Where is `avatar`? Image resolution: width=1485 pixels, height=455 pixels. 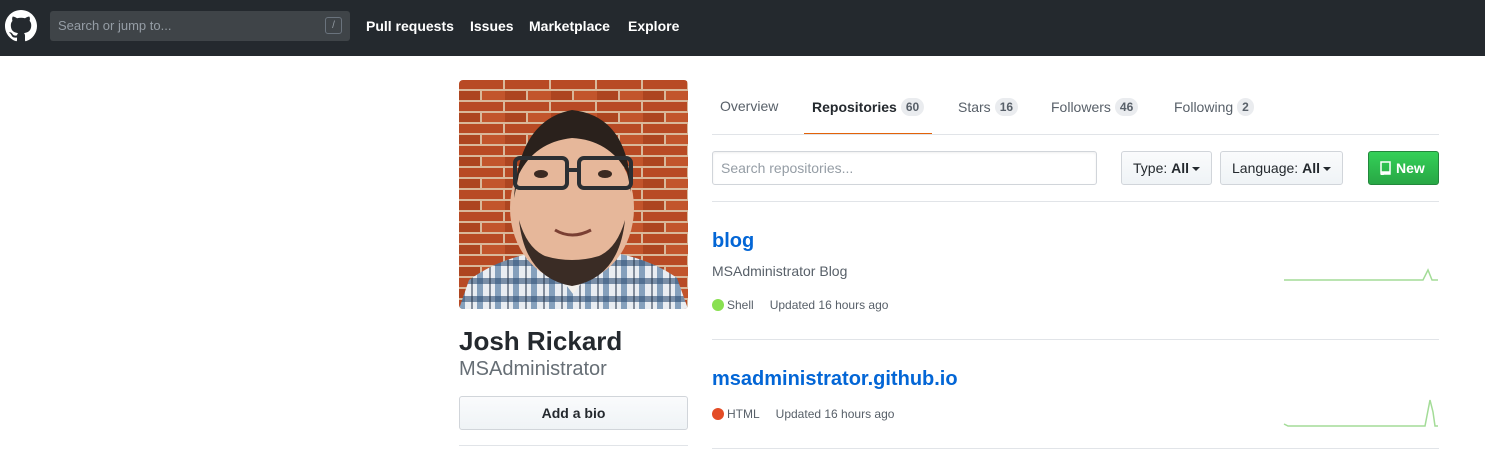 avatar is located at coordinates (573, 194).